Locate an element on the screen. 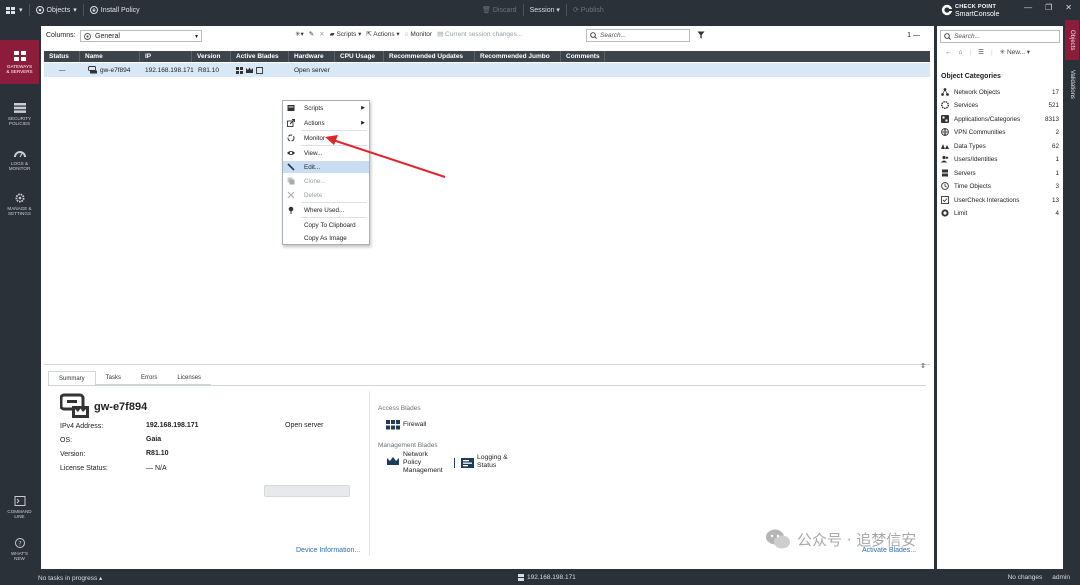 The width and height of the screenshot is (1080, 585). eye-icon is located at coordinates (291, 153).